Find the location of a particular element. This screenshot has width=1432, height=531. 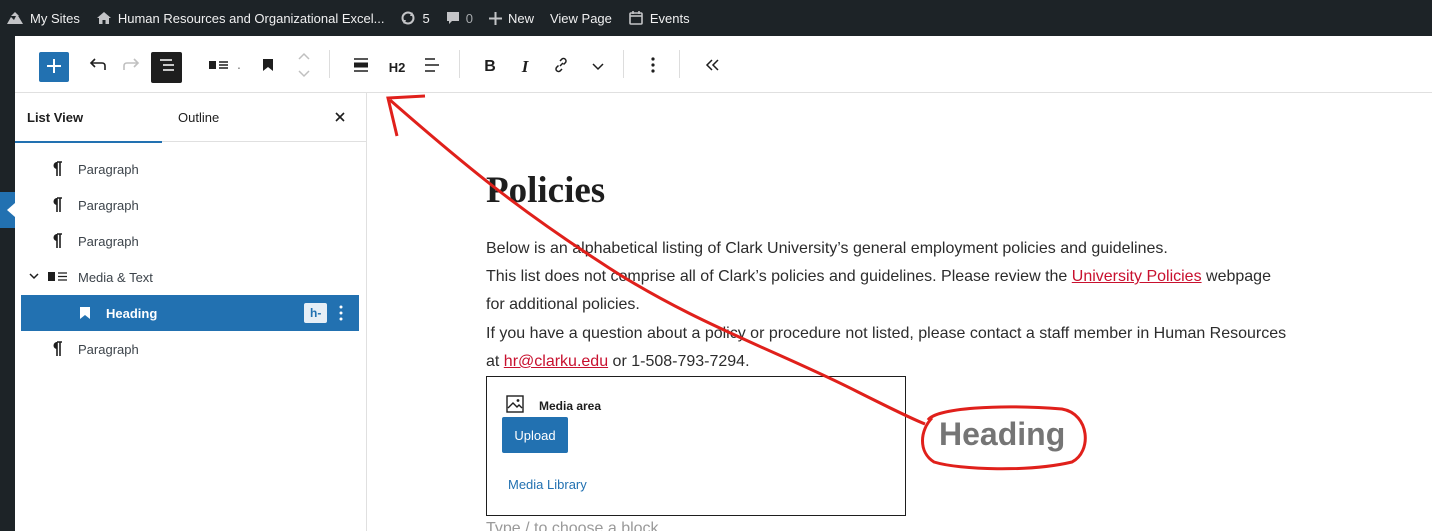

add-block-button is located at coordinates (54, 67).